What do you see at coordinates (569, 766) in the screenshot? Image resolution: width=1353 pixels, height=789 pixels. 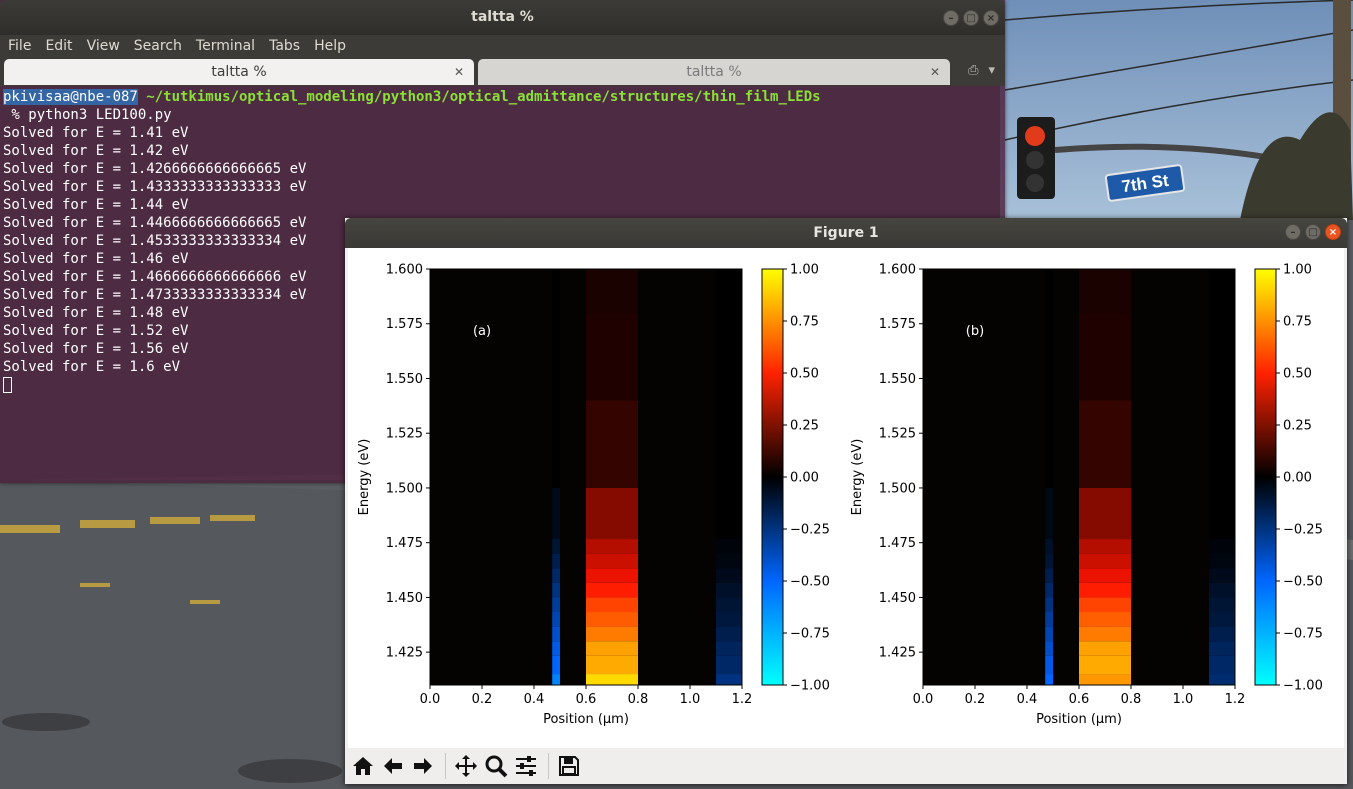 I see `save-icon` at bounding box center [569, 766].